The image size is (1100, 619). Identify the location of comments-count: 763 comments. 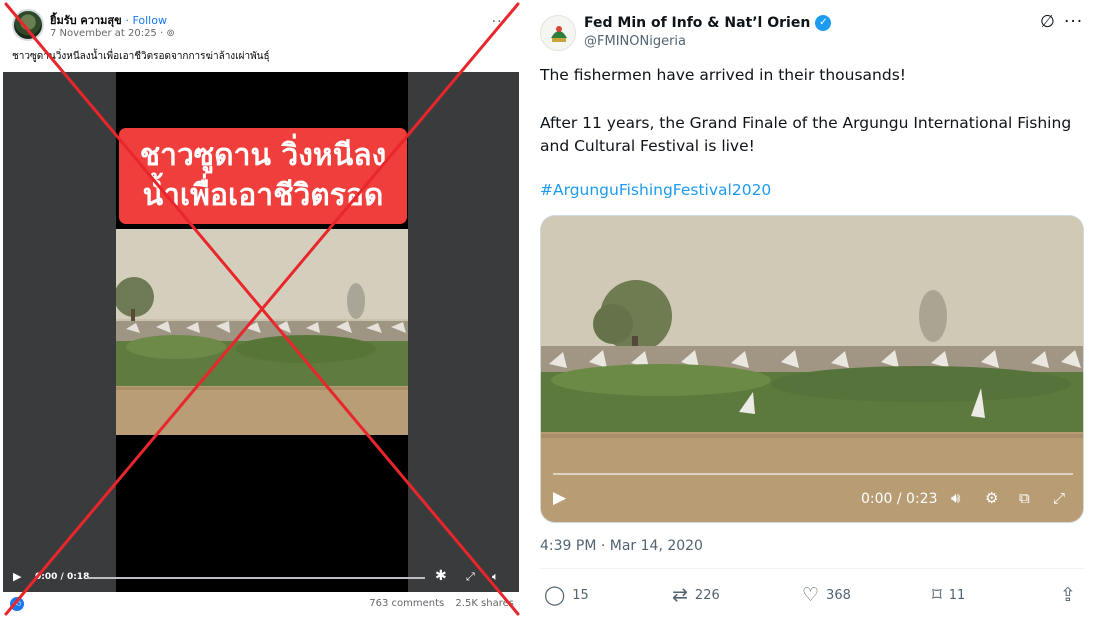
(406, 603).